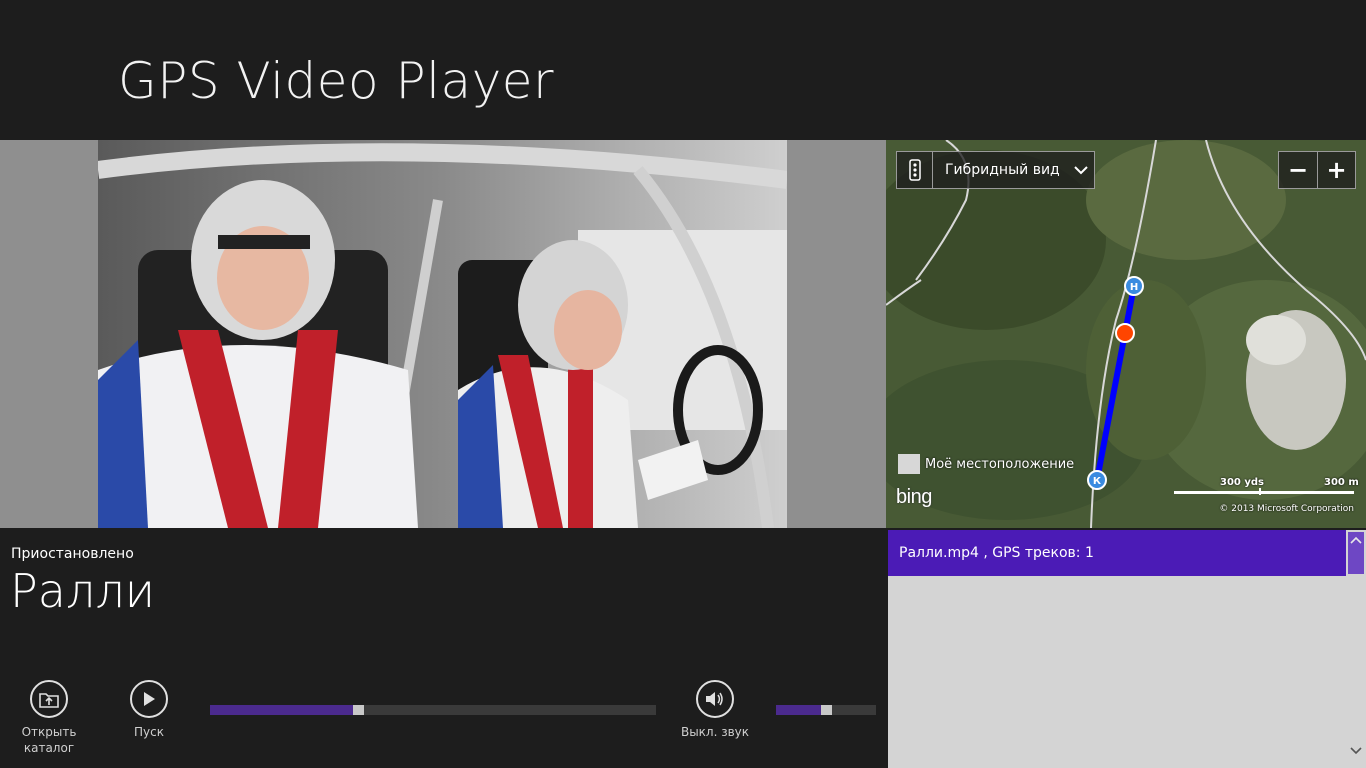 Image resolution: width=1366 pixels, height=768 pixels. I want to click on volume-slider-thumb, so click(826, 710).